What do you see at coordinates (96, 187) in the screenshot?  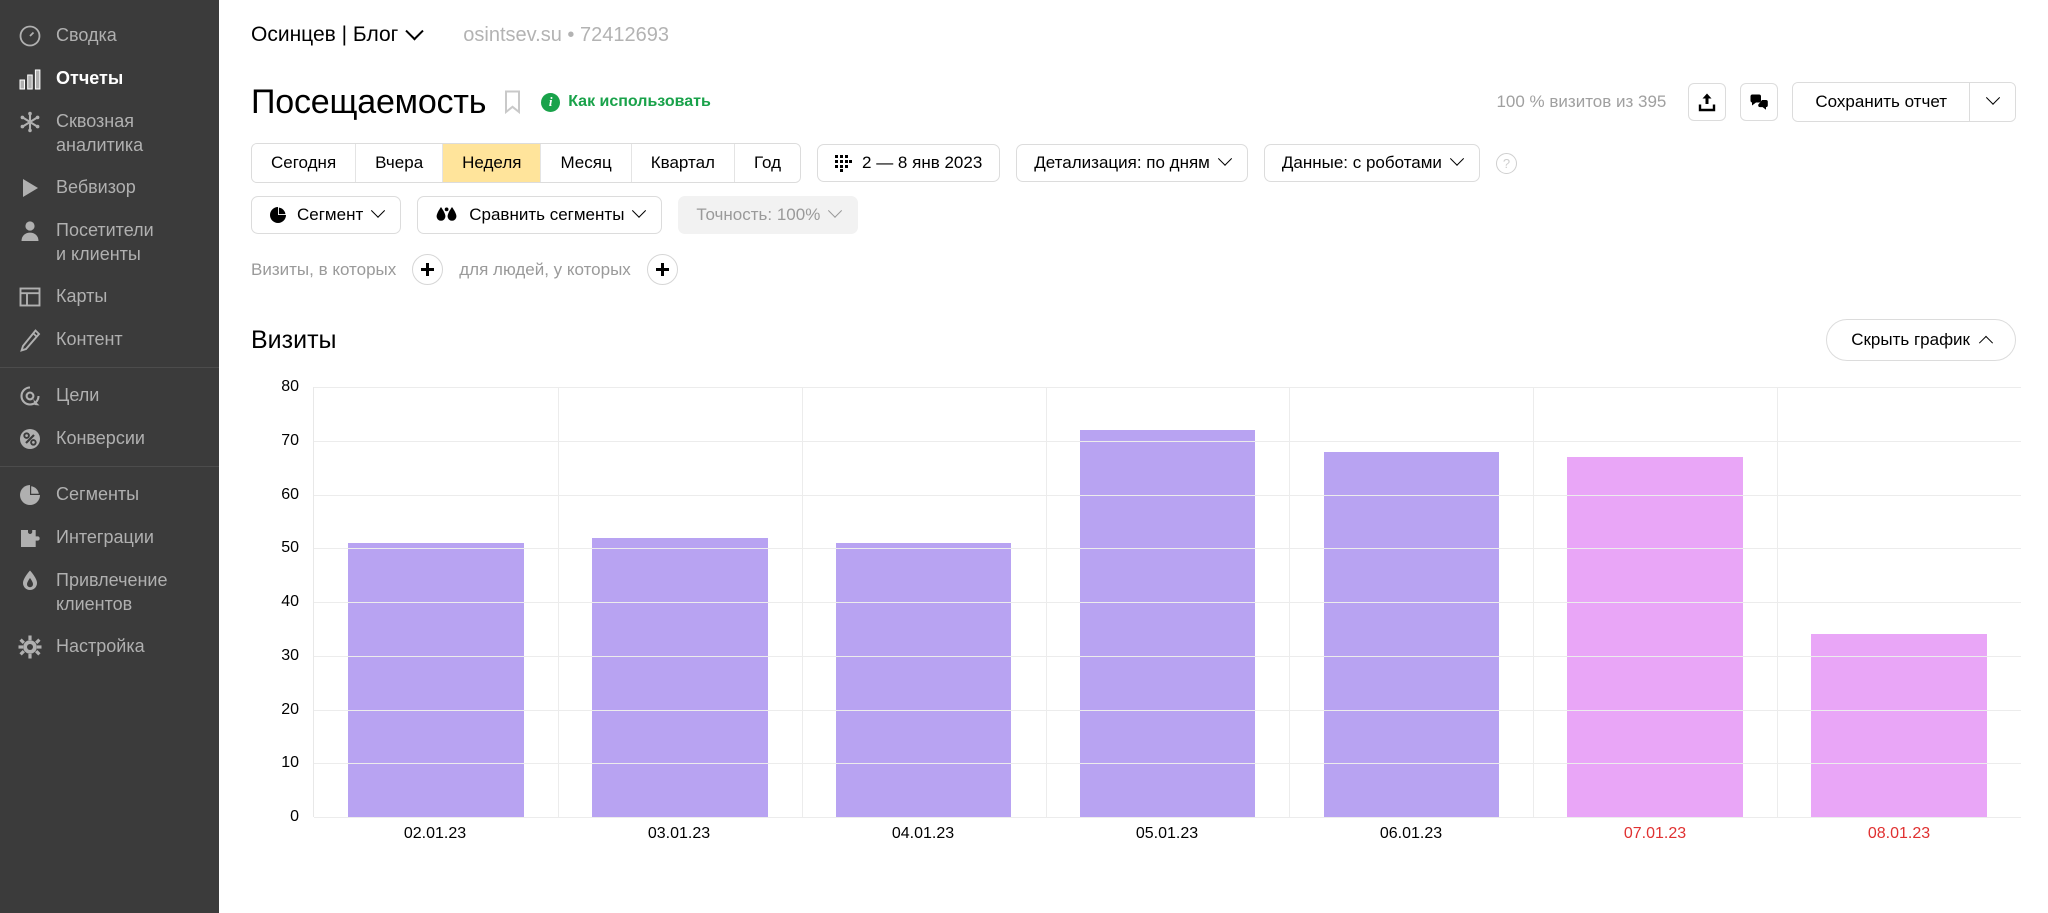 I see `sidebar-item-label: Вебвизор` at bounding box center [96, 187].